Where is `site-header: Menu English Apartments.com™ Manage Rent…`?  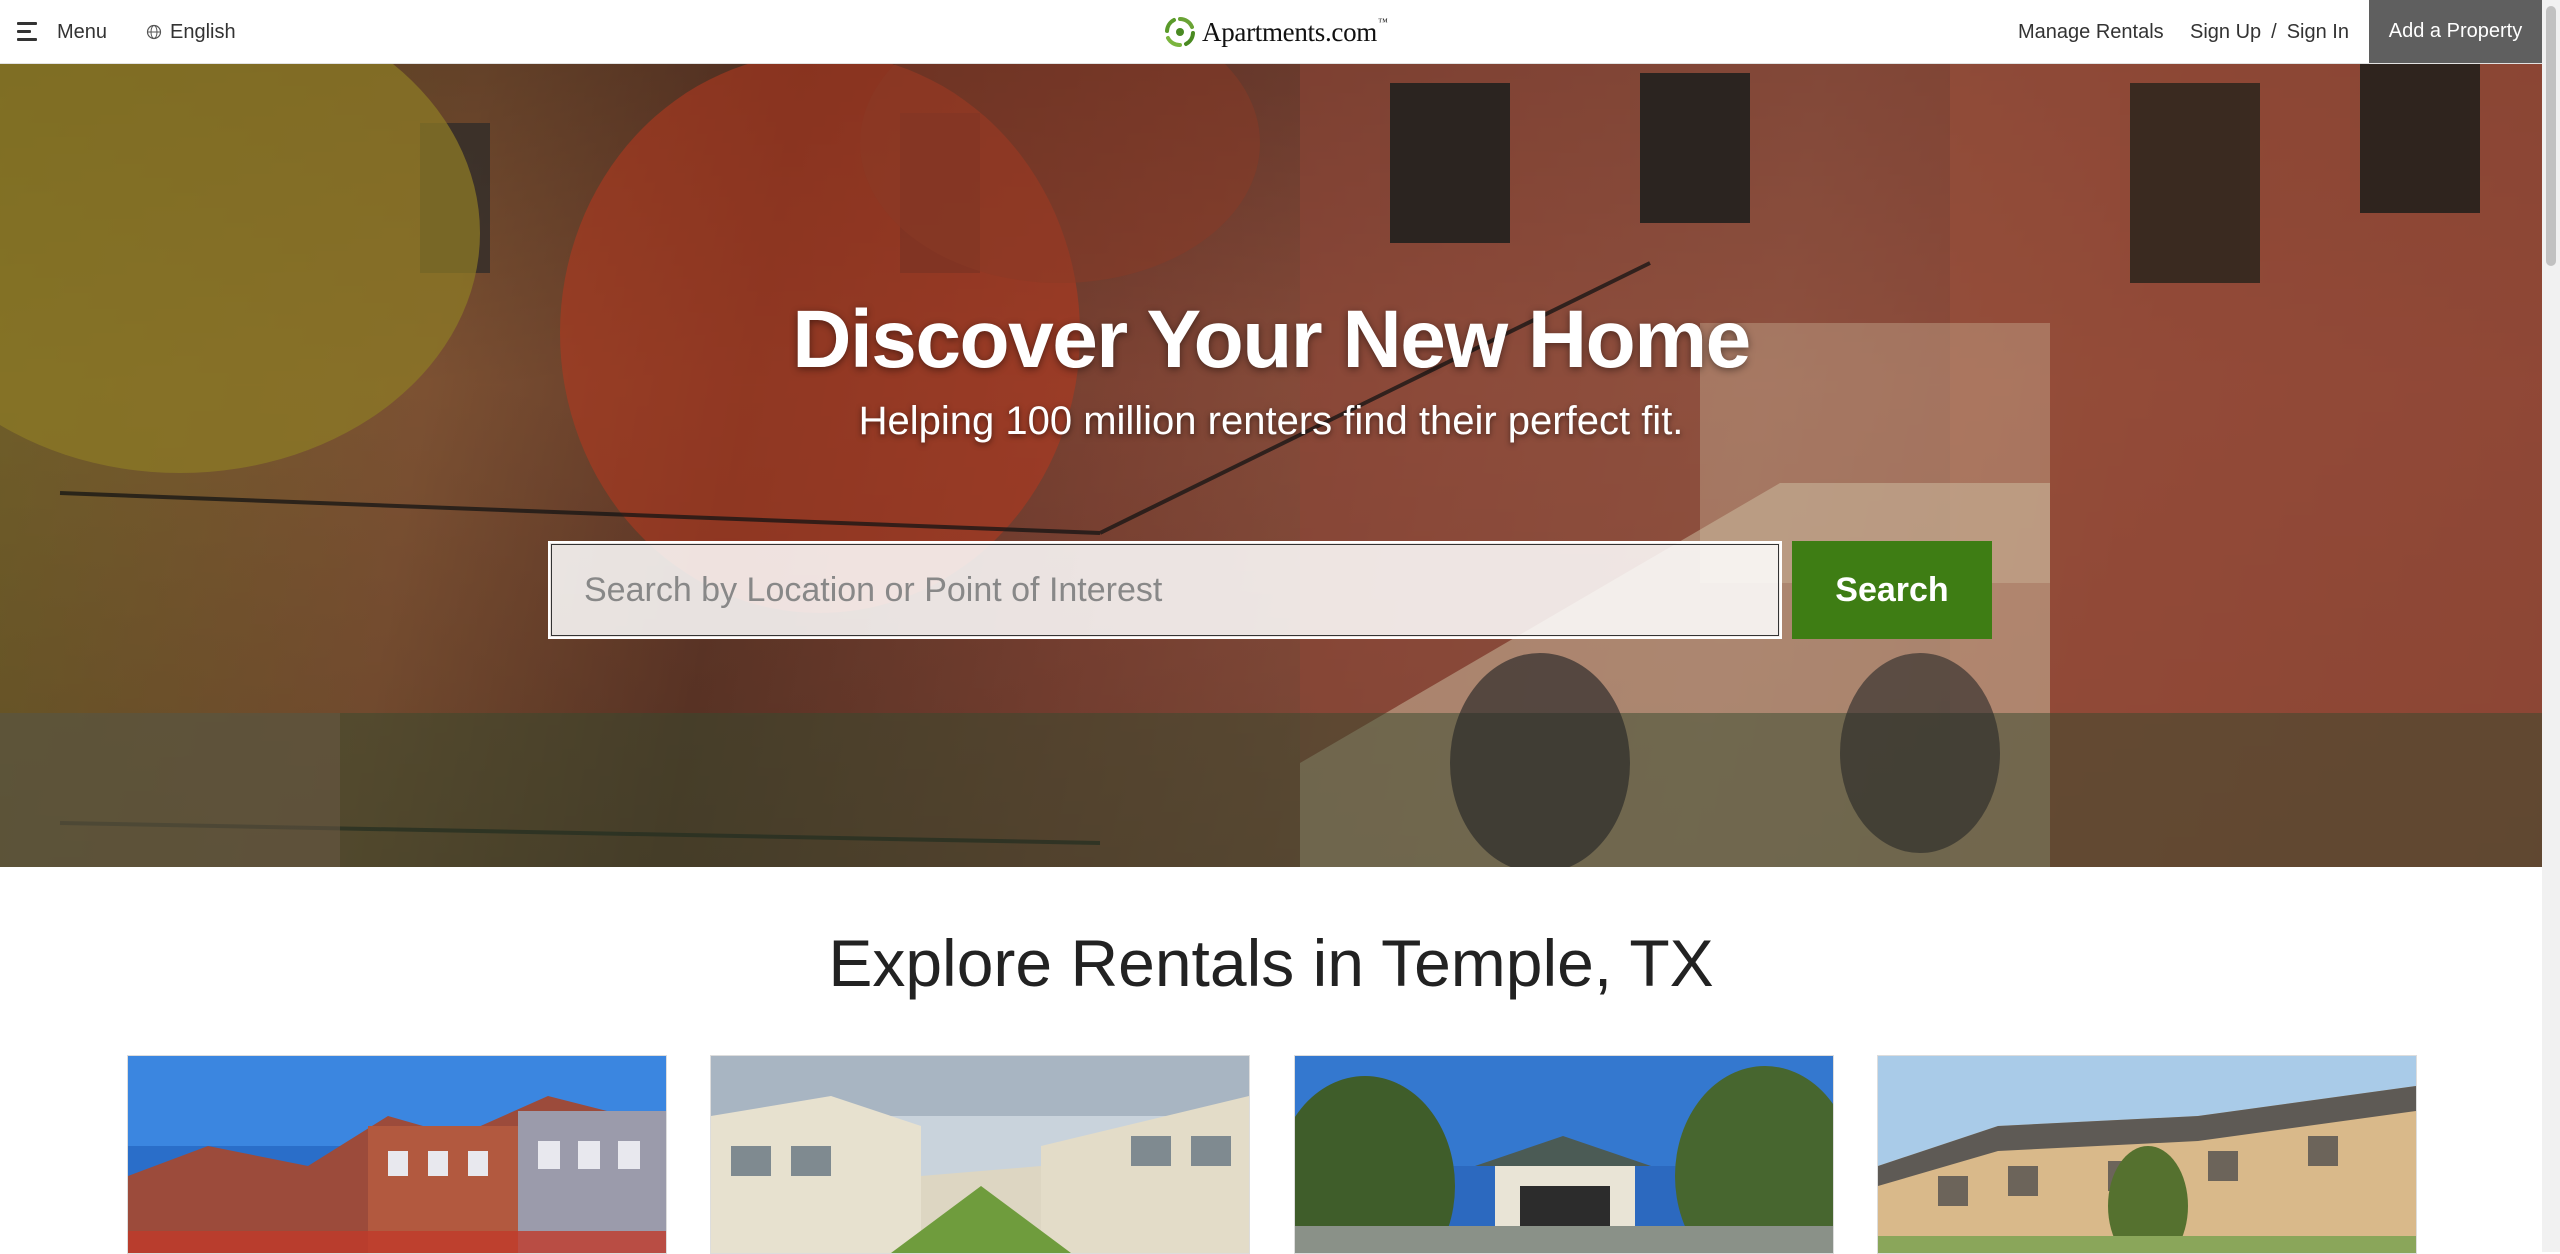 site-header: Menu English Apartments.com™ Manage Rent… is located at coordinates (1271, 32).